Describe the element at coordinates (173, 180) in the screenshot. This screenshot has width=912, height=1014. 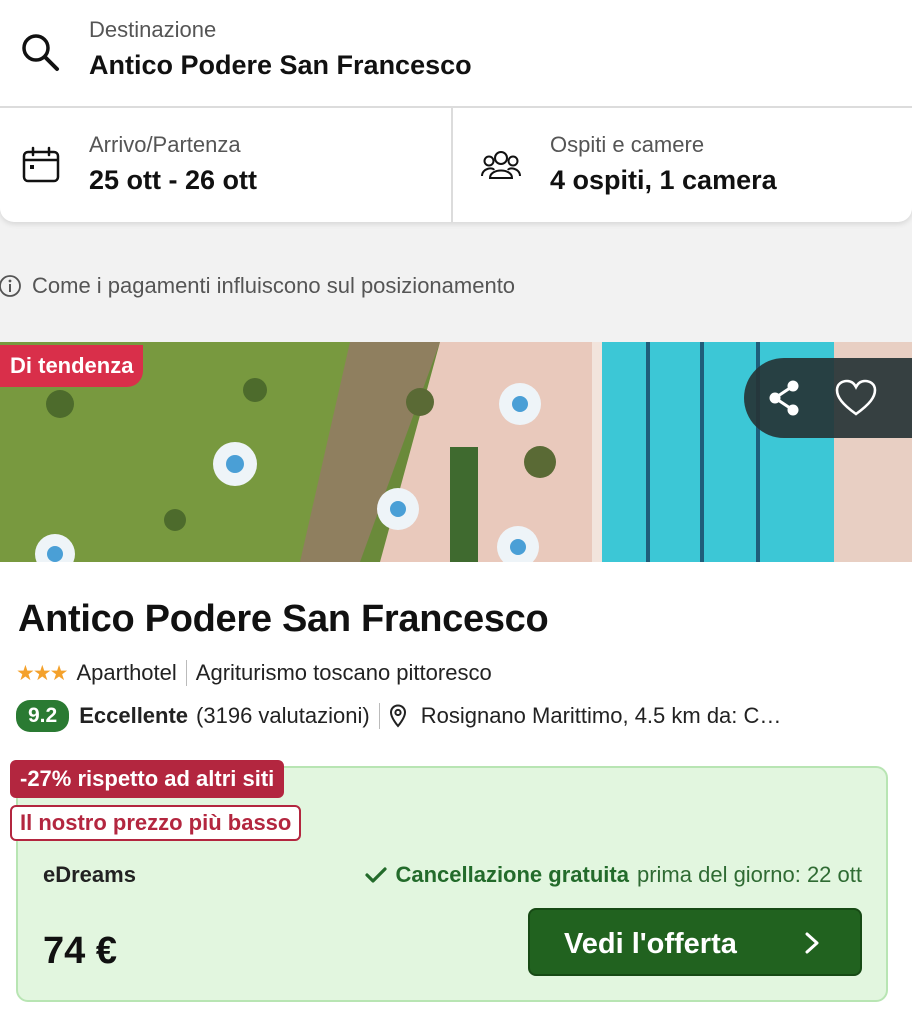
I see `dates-value: 25 ott - 26 ott` at that location.